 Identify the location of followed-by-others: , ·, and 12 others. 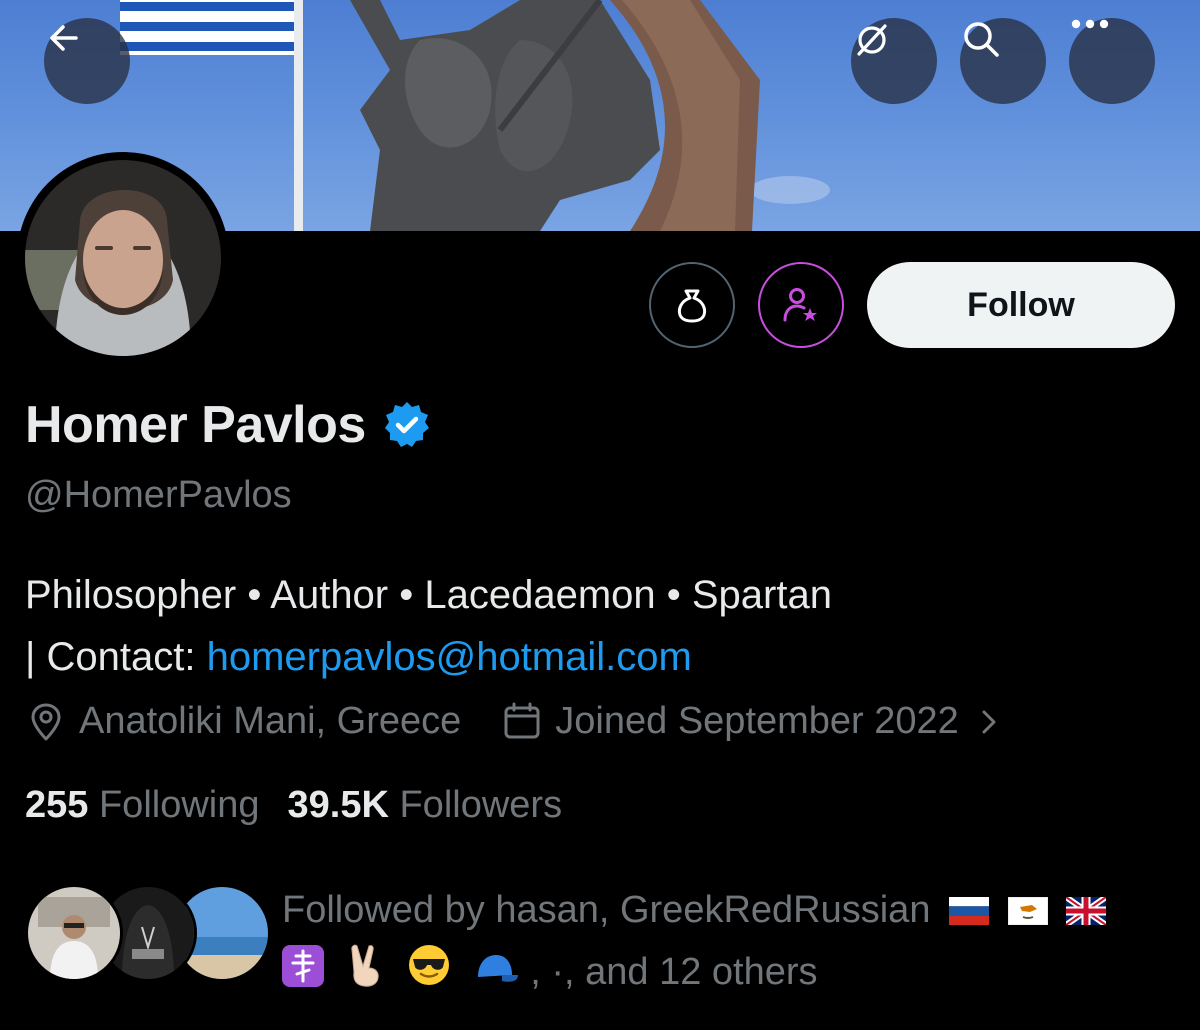
(674, 971).